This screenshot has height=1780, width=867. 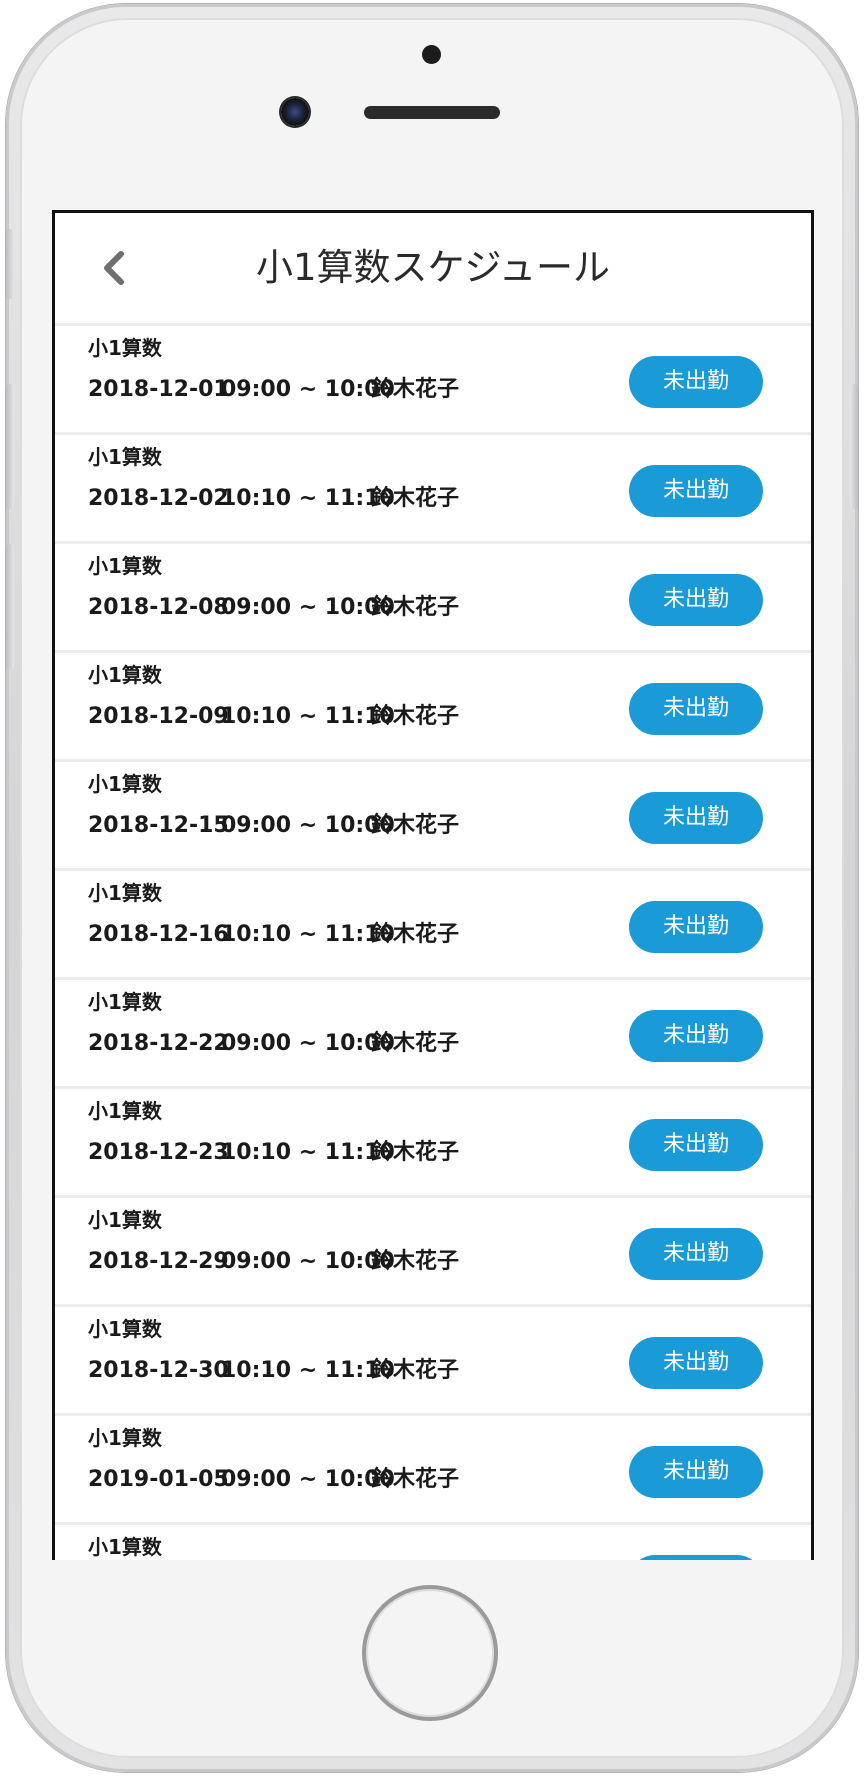 I want to click on list-item: 小1算数, so click(x=433, y=1542).